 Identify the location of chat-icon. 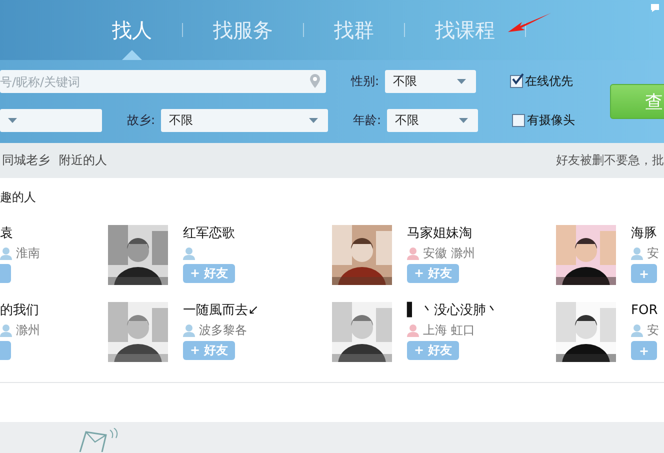
(655, 8).